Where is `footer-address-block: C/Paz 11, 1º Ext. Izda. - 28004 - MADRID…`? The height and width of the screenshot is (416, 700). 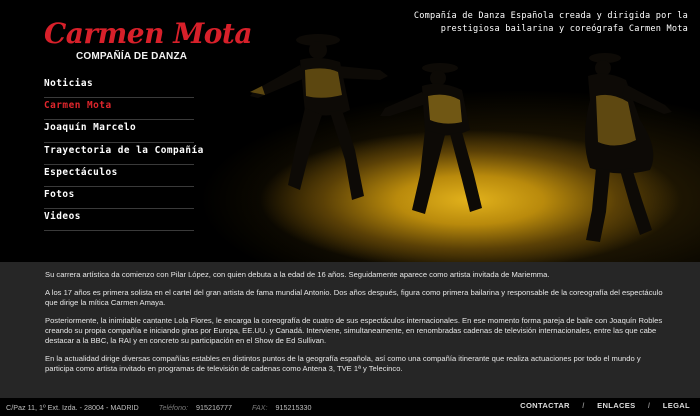 footer-address-block: C/Paz 11, 1º Ext. Izda. - 28004 - MADRID… is located at coordinates (158, 407).